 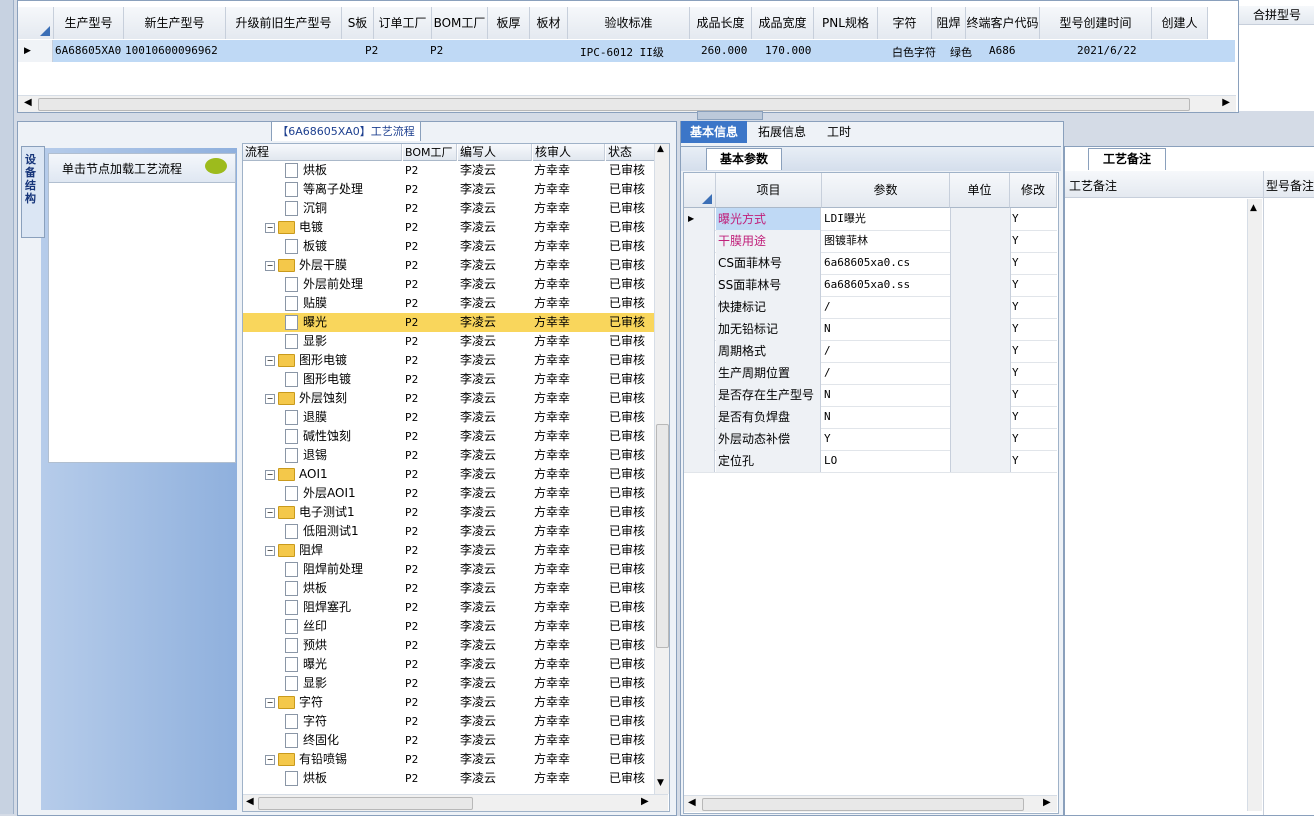 What do you see at coordinates (549, 23) in the screenshot?
I see `column-header: 板材` at bounding box center [549, 23].